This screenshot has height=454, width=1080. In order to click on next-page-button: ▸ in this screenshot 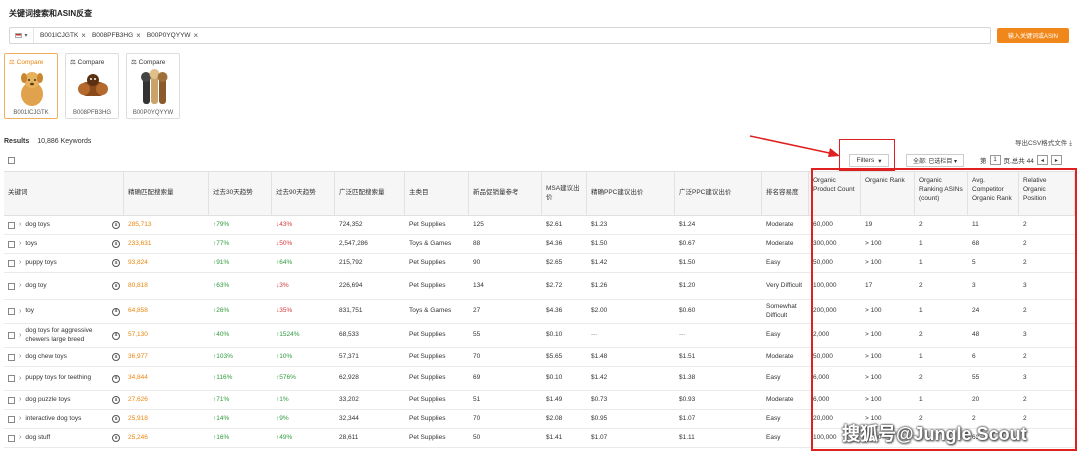, I will do `click(1056, 160)`.